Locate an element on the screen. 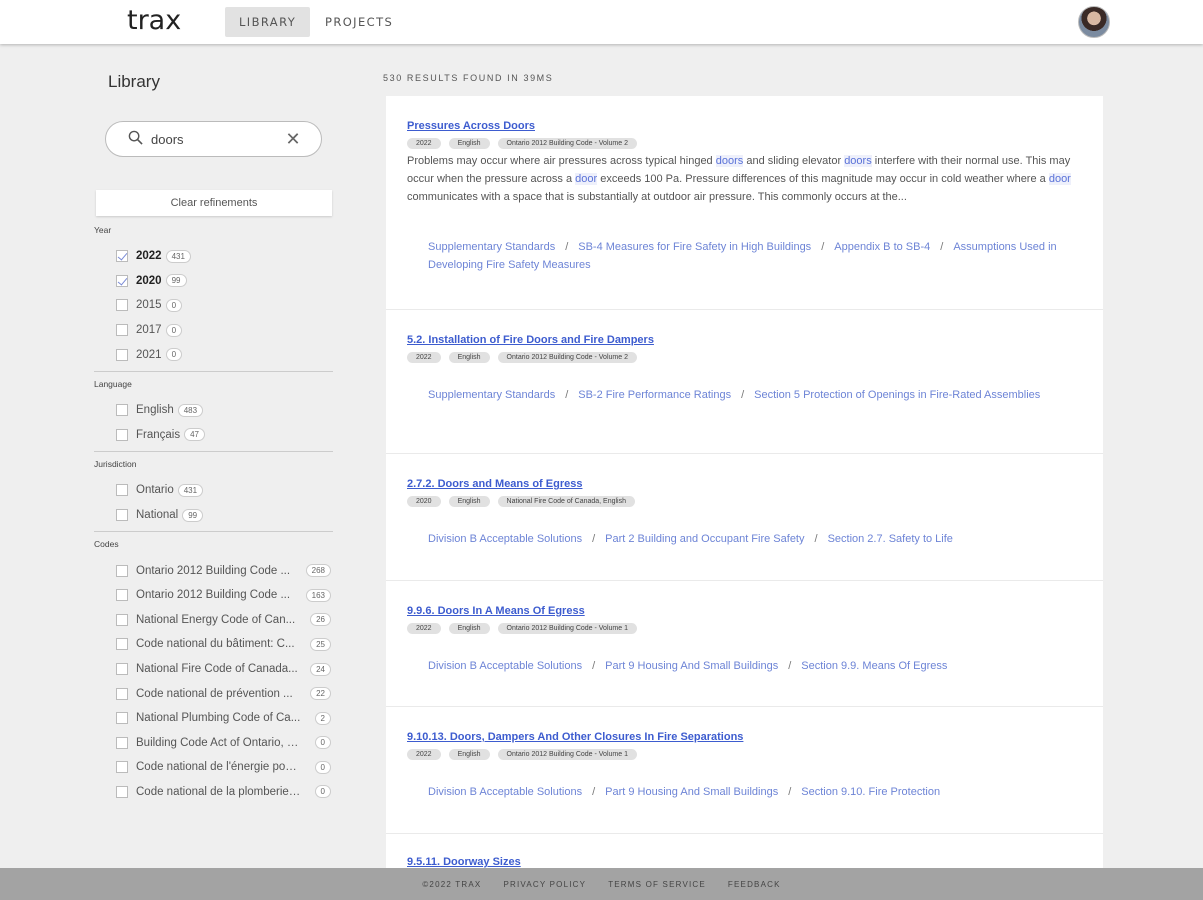 This screenshot has width=1203, height=900. facet-year: Year 2022 431 2020 99 2015 0 2017 0 2021 0 is located at coordinates (213, 297).